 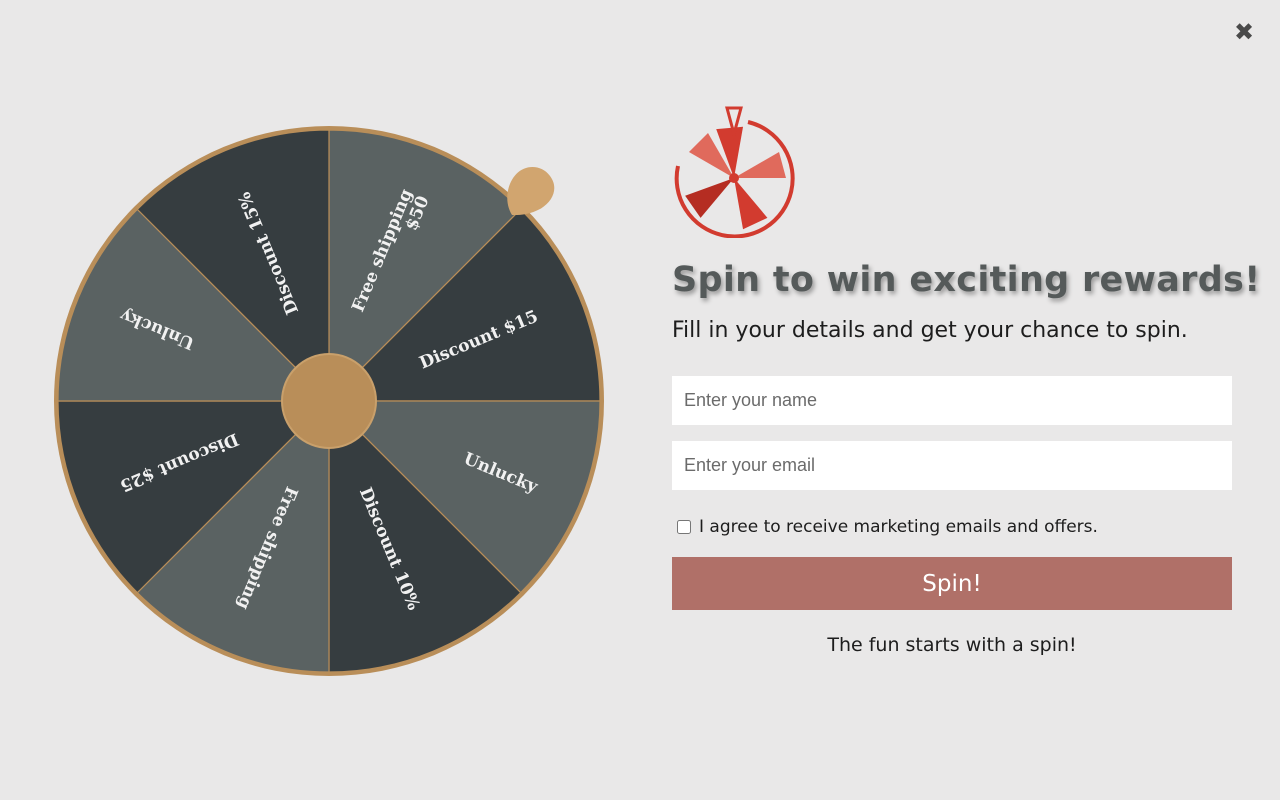 I want to click on wheel-hub, so click(x=329, y=401).